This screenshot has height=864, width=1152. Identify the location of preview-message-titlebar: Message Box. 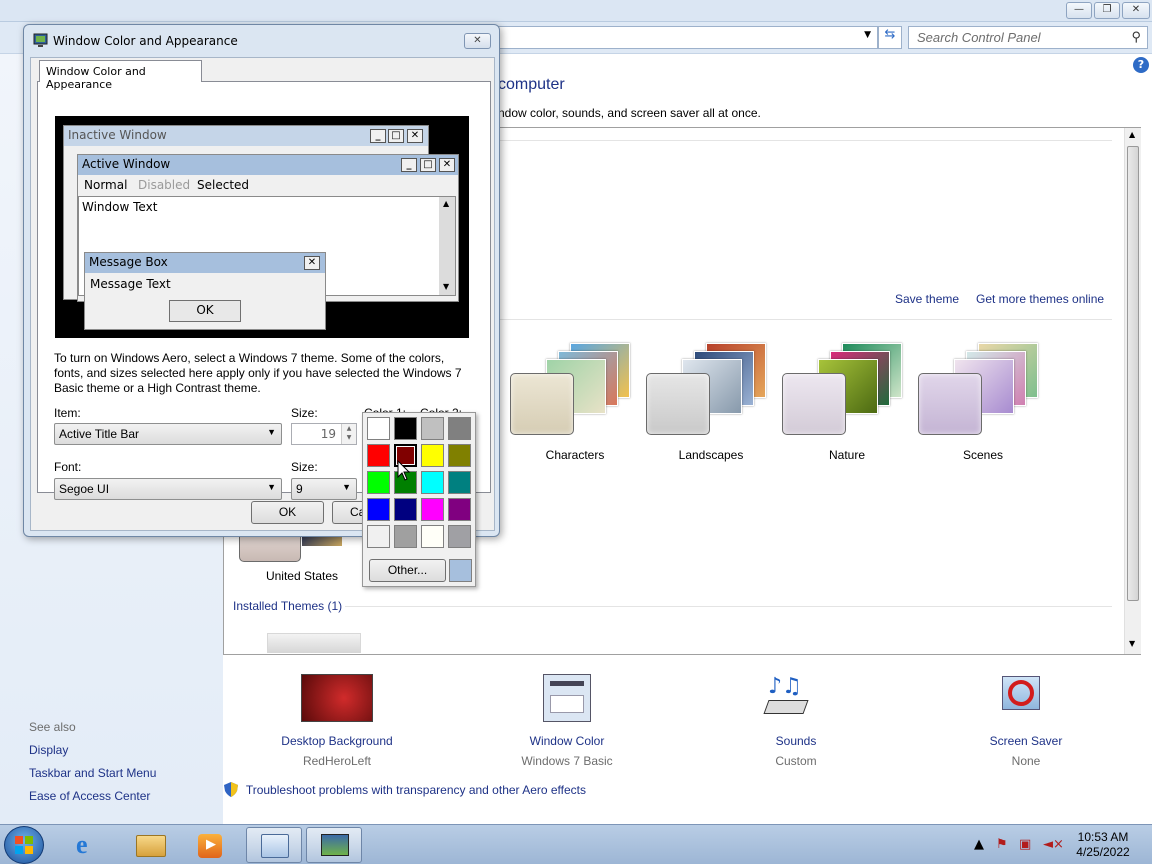
(205, 263).